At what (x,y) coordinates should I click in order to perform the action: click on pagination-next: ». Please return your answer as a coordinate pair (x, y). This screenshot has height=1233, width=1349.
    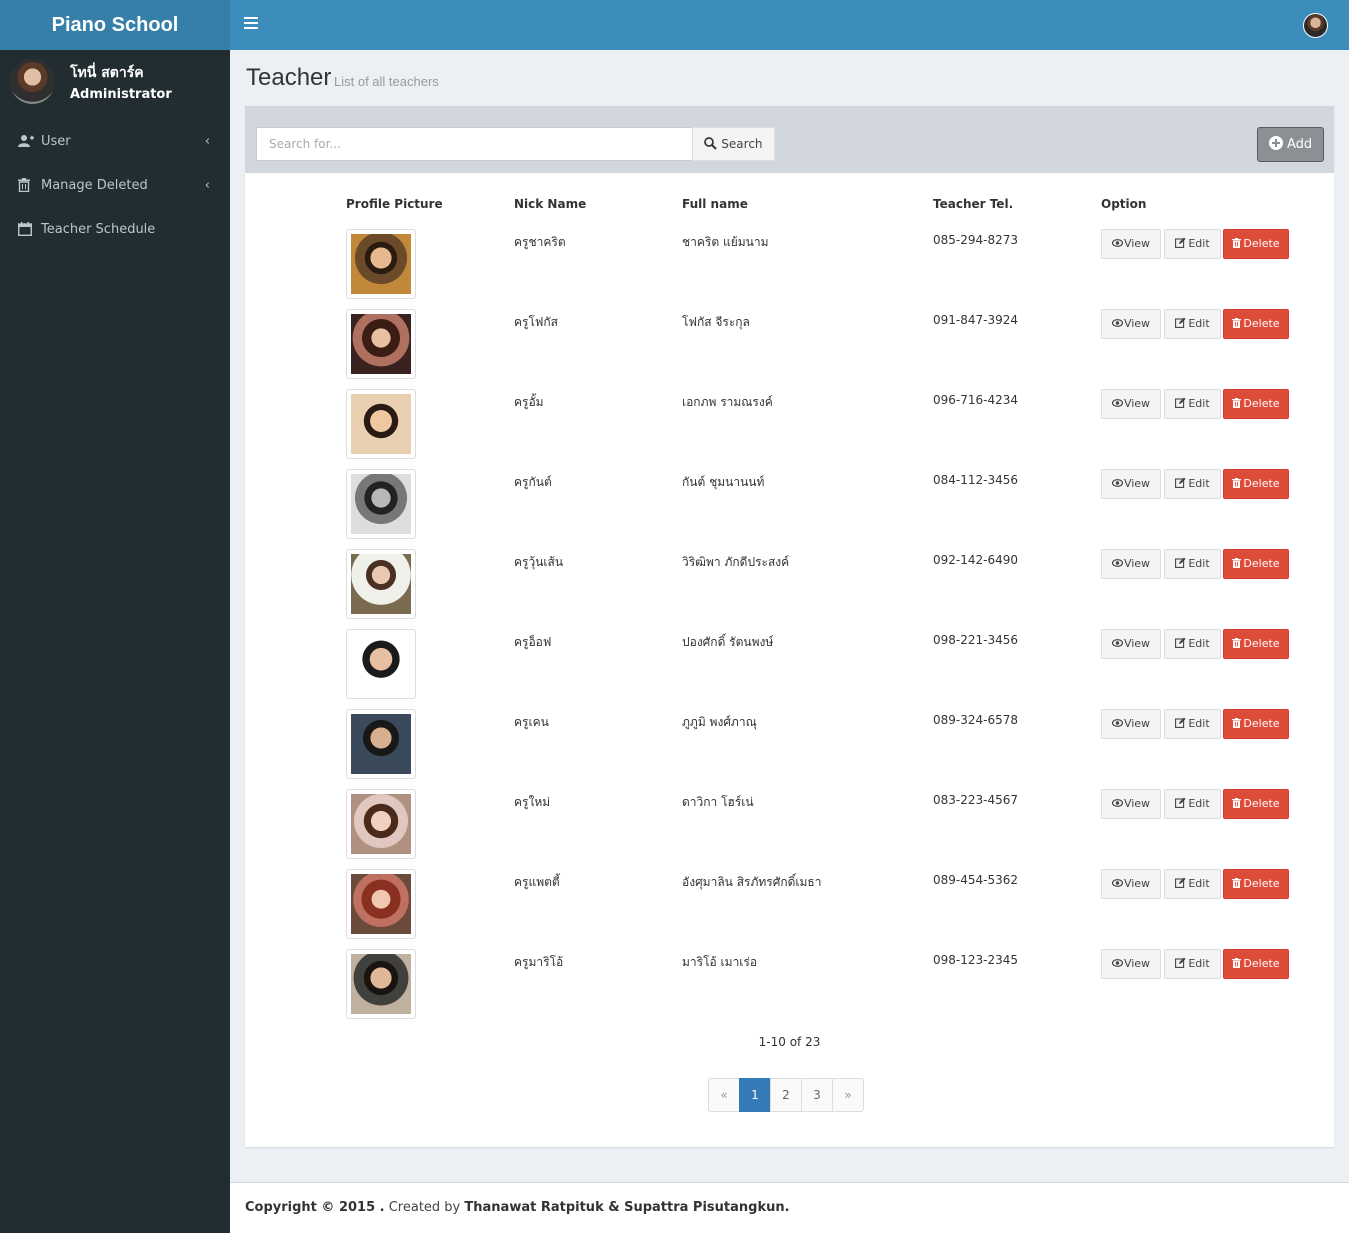
    Looking at the image, I should click on (848, 1095).